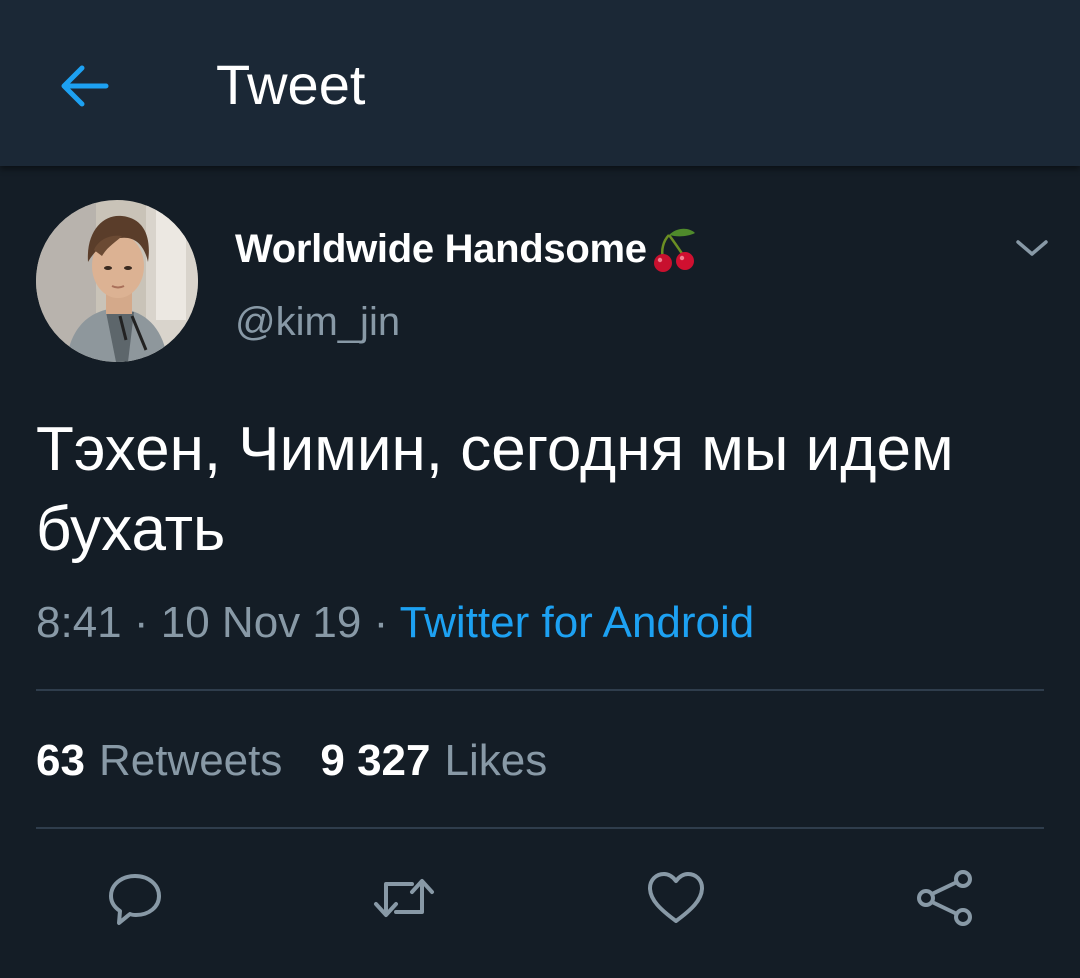  What do you see at coordinates (291, 761) in the screenshot?
I see `tweet-stats: 63 Retweets 9 327 Likes` at bounding box center [291, 761].